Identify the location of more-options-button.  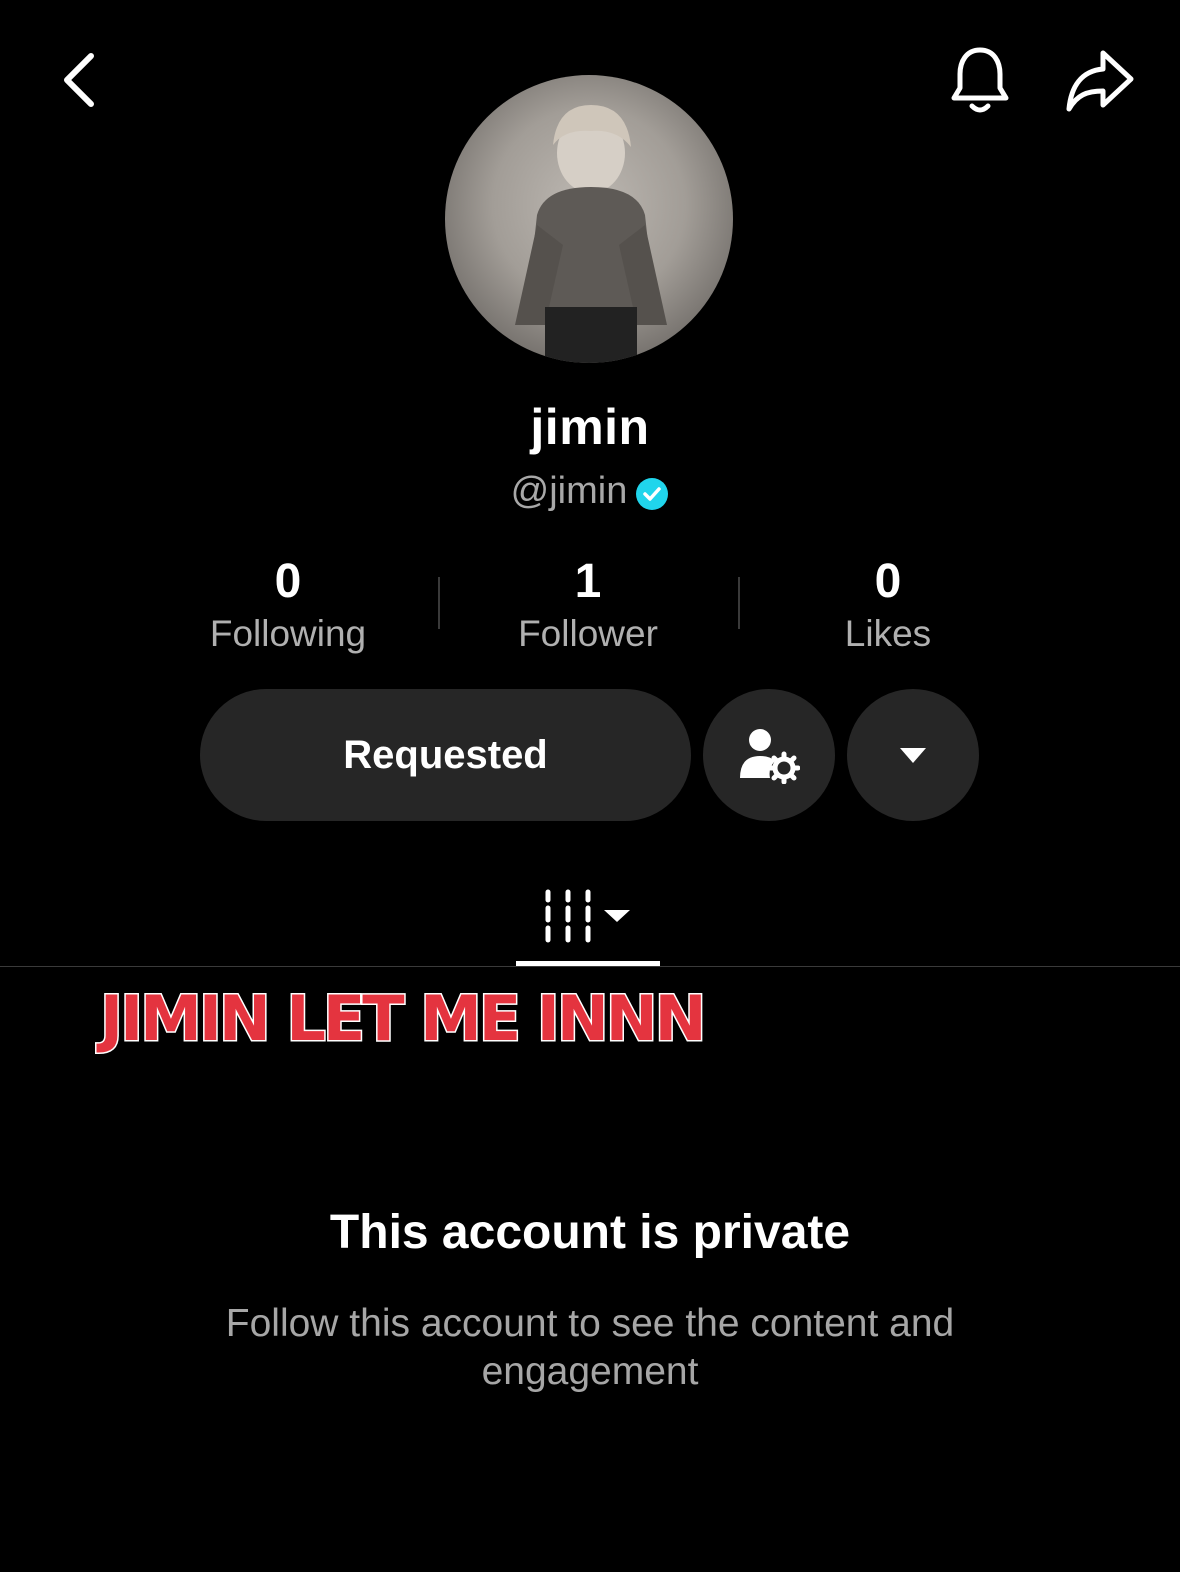
(913, 755).